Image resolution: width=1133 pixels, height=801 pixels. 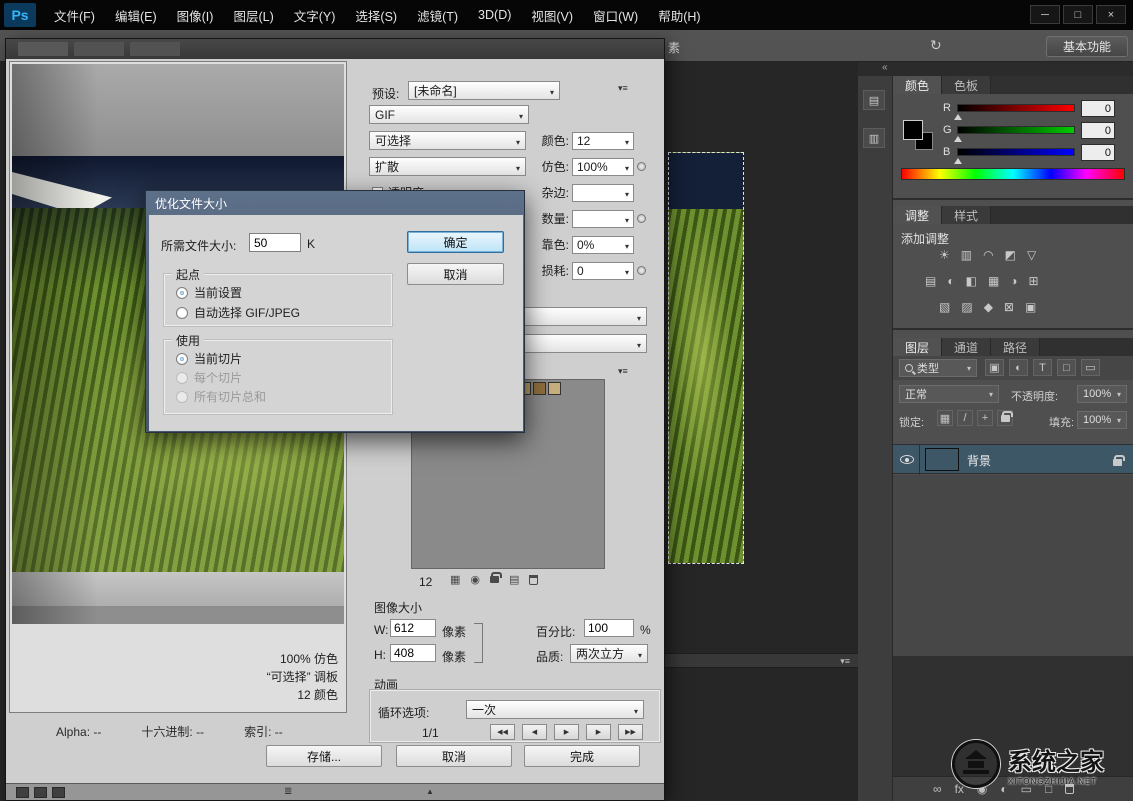 What do you see at coordinates (1078, 14) in the screenshot?
I see `maximize-button: □` at bounding box center [1078, 14].